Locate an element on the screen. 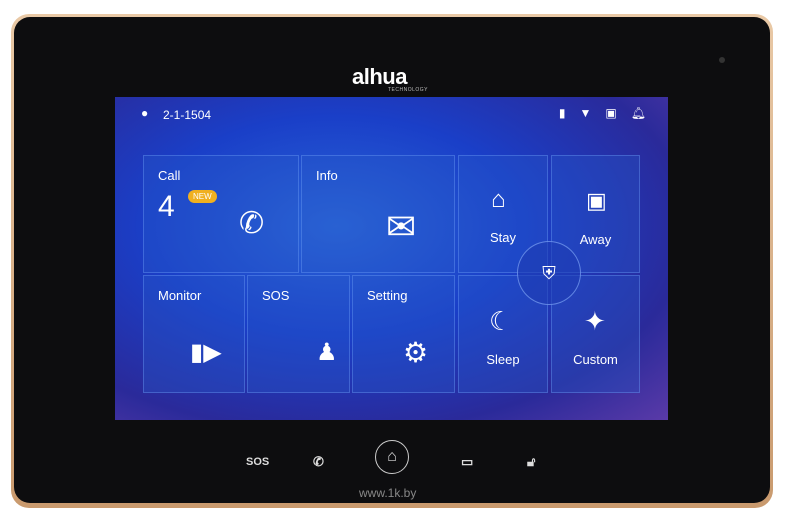 This screenshot has width=786, height=521. location-pin-icon: ● is located at coordinates (145, 113).